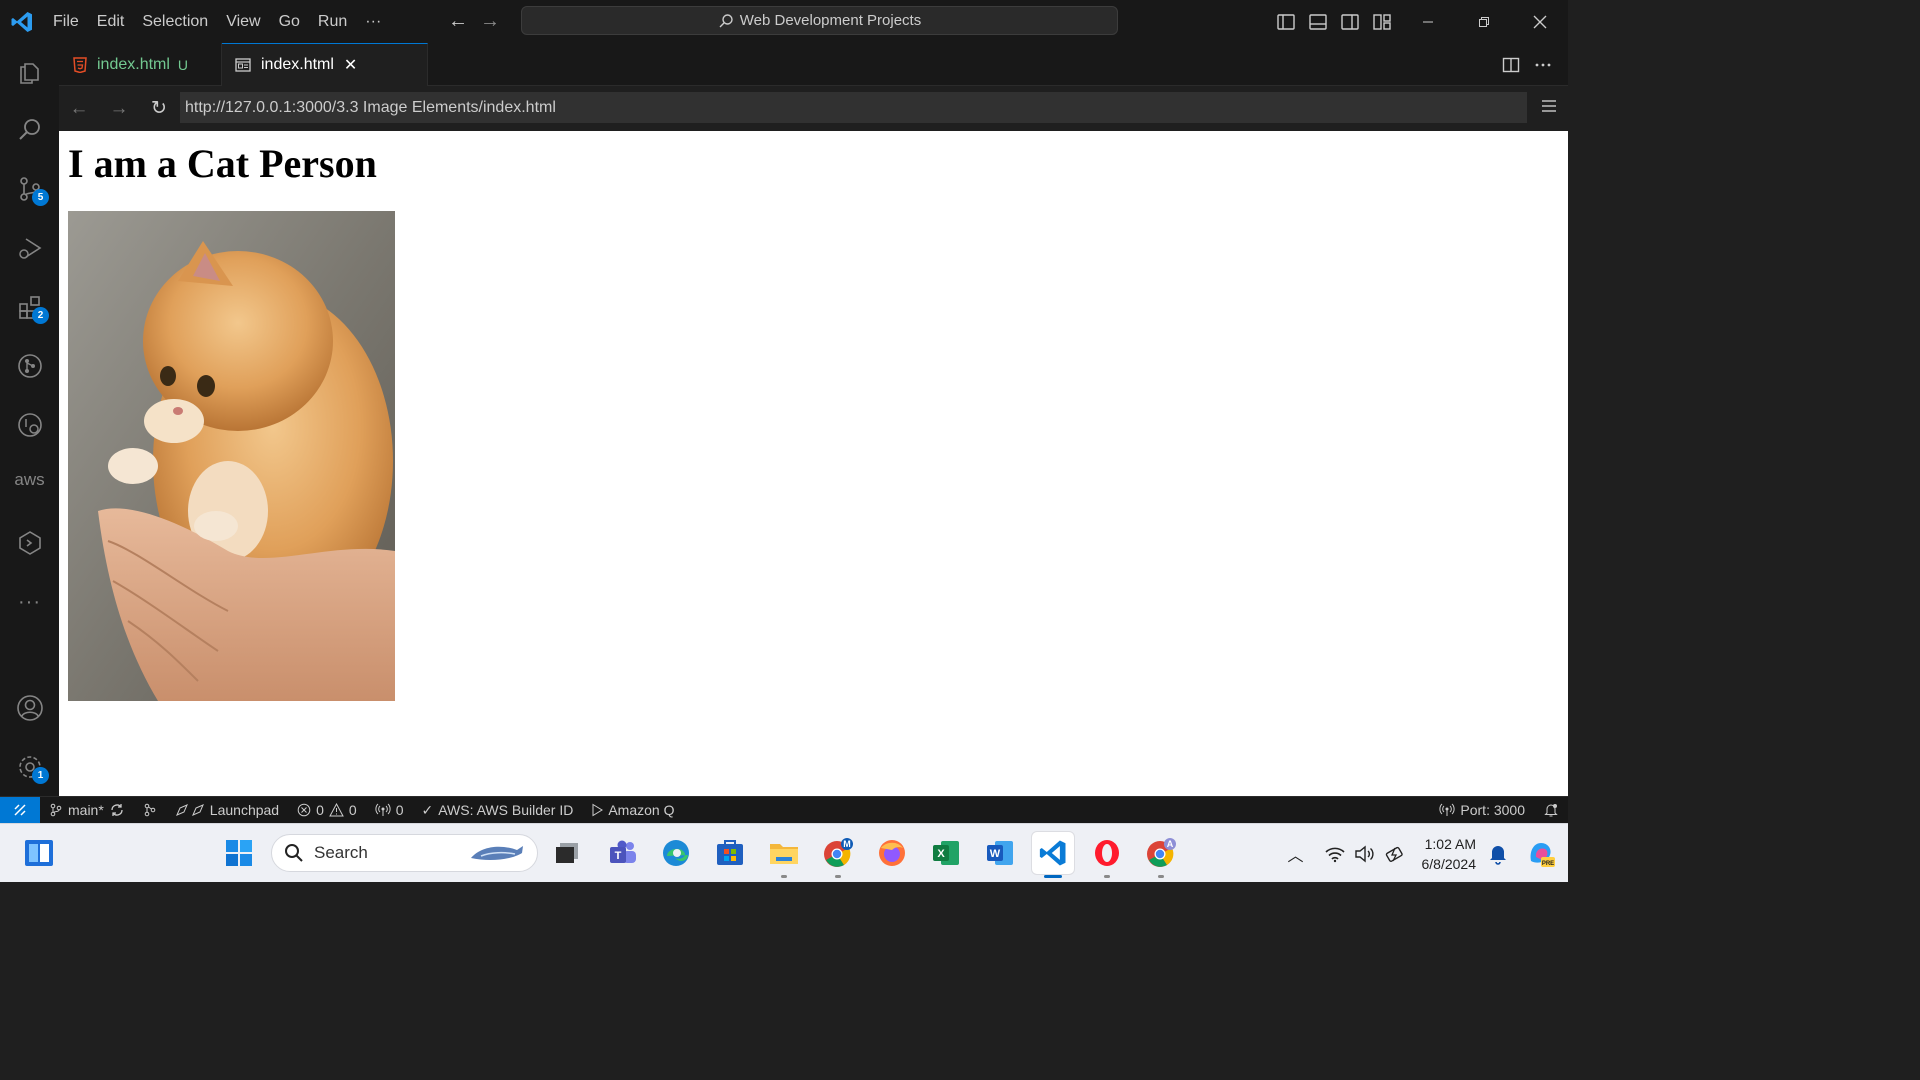  I want to click on volume-icon, so click(1365, 854).